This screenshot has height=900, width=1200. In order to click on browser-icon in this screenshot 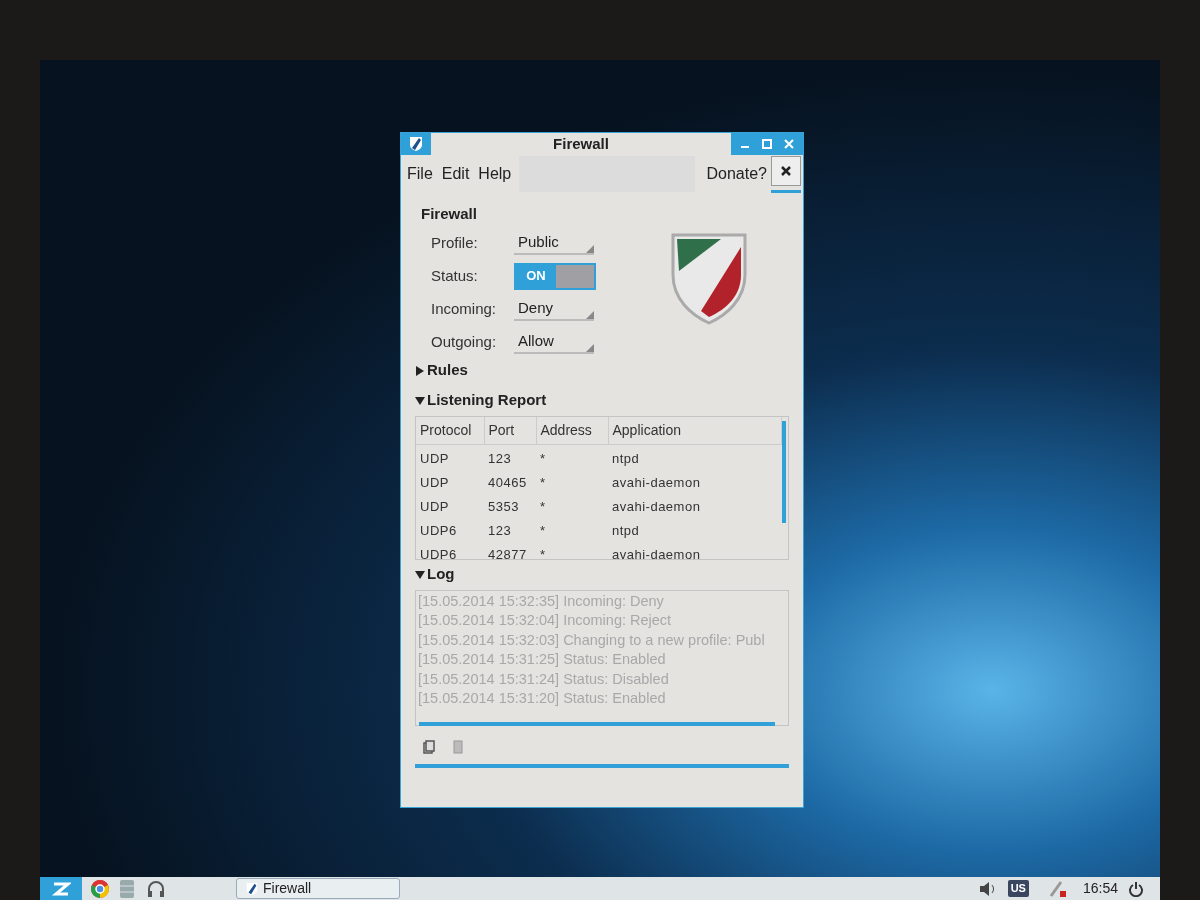, I will do `click(100, 888)`.